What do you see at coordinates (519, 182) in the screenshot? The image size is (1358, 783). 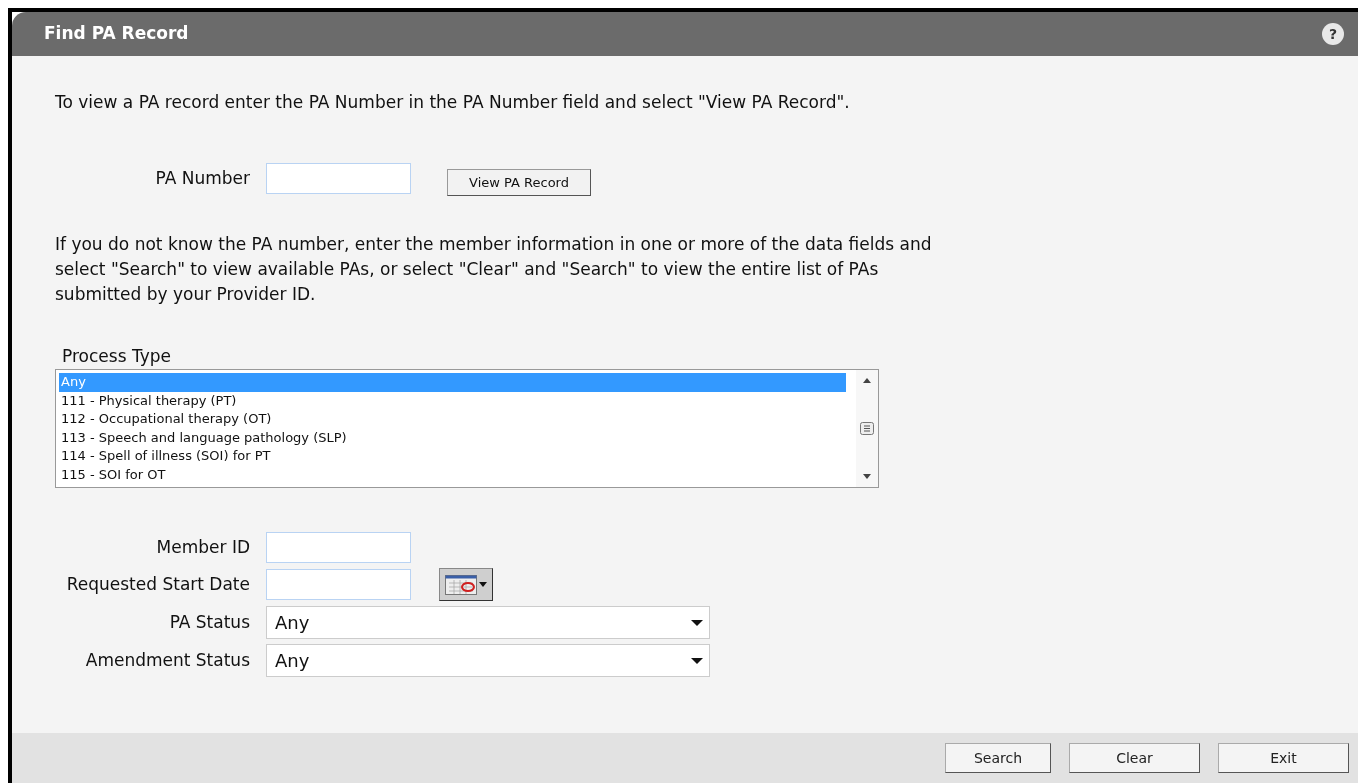 I see `view-pa-record-button: View PA Record` at bounding box center [519, 182].